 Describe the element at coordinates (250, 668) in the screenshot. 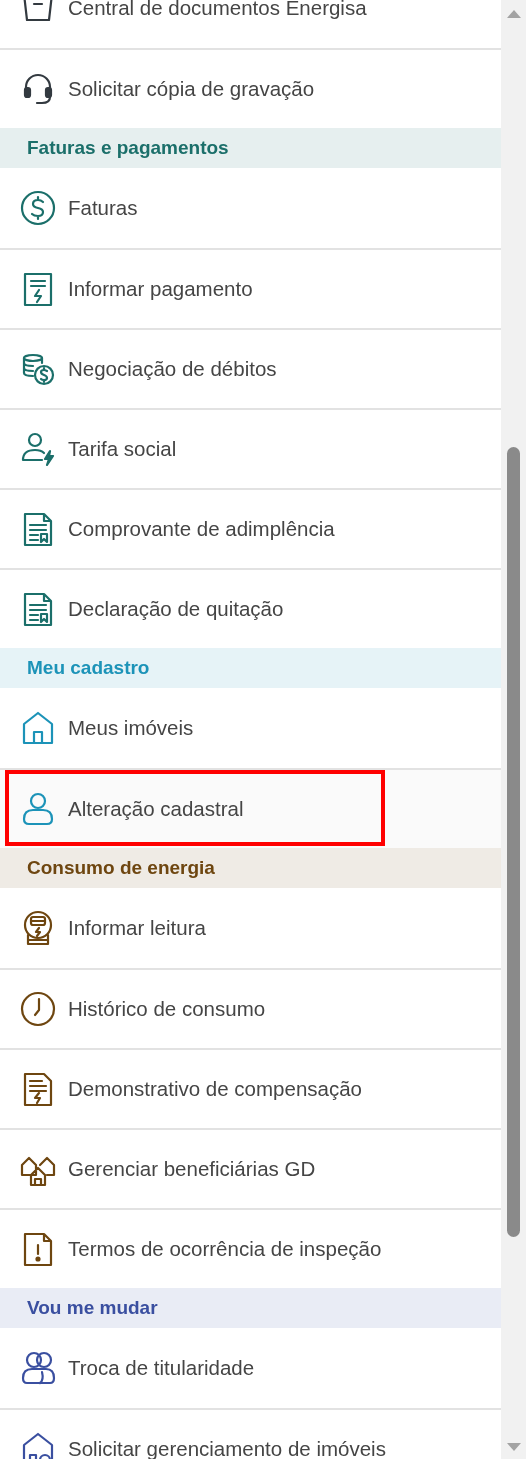

I see `section-header: Meu cadastro` at that location.